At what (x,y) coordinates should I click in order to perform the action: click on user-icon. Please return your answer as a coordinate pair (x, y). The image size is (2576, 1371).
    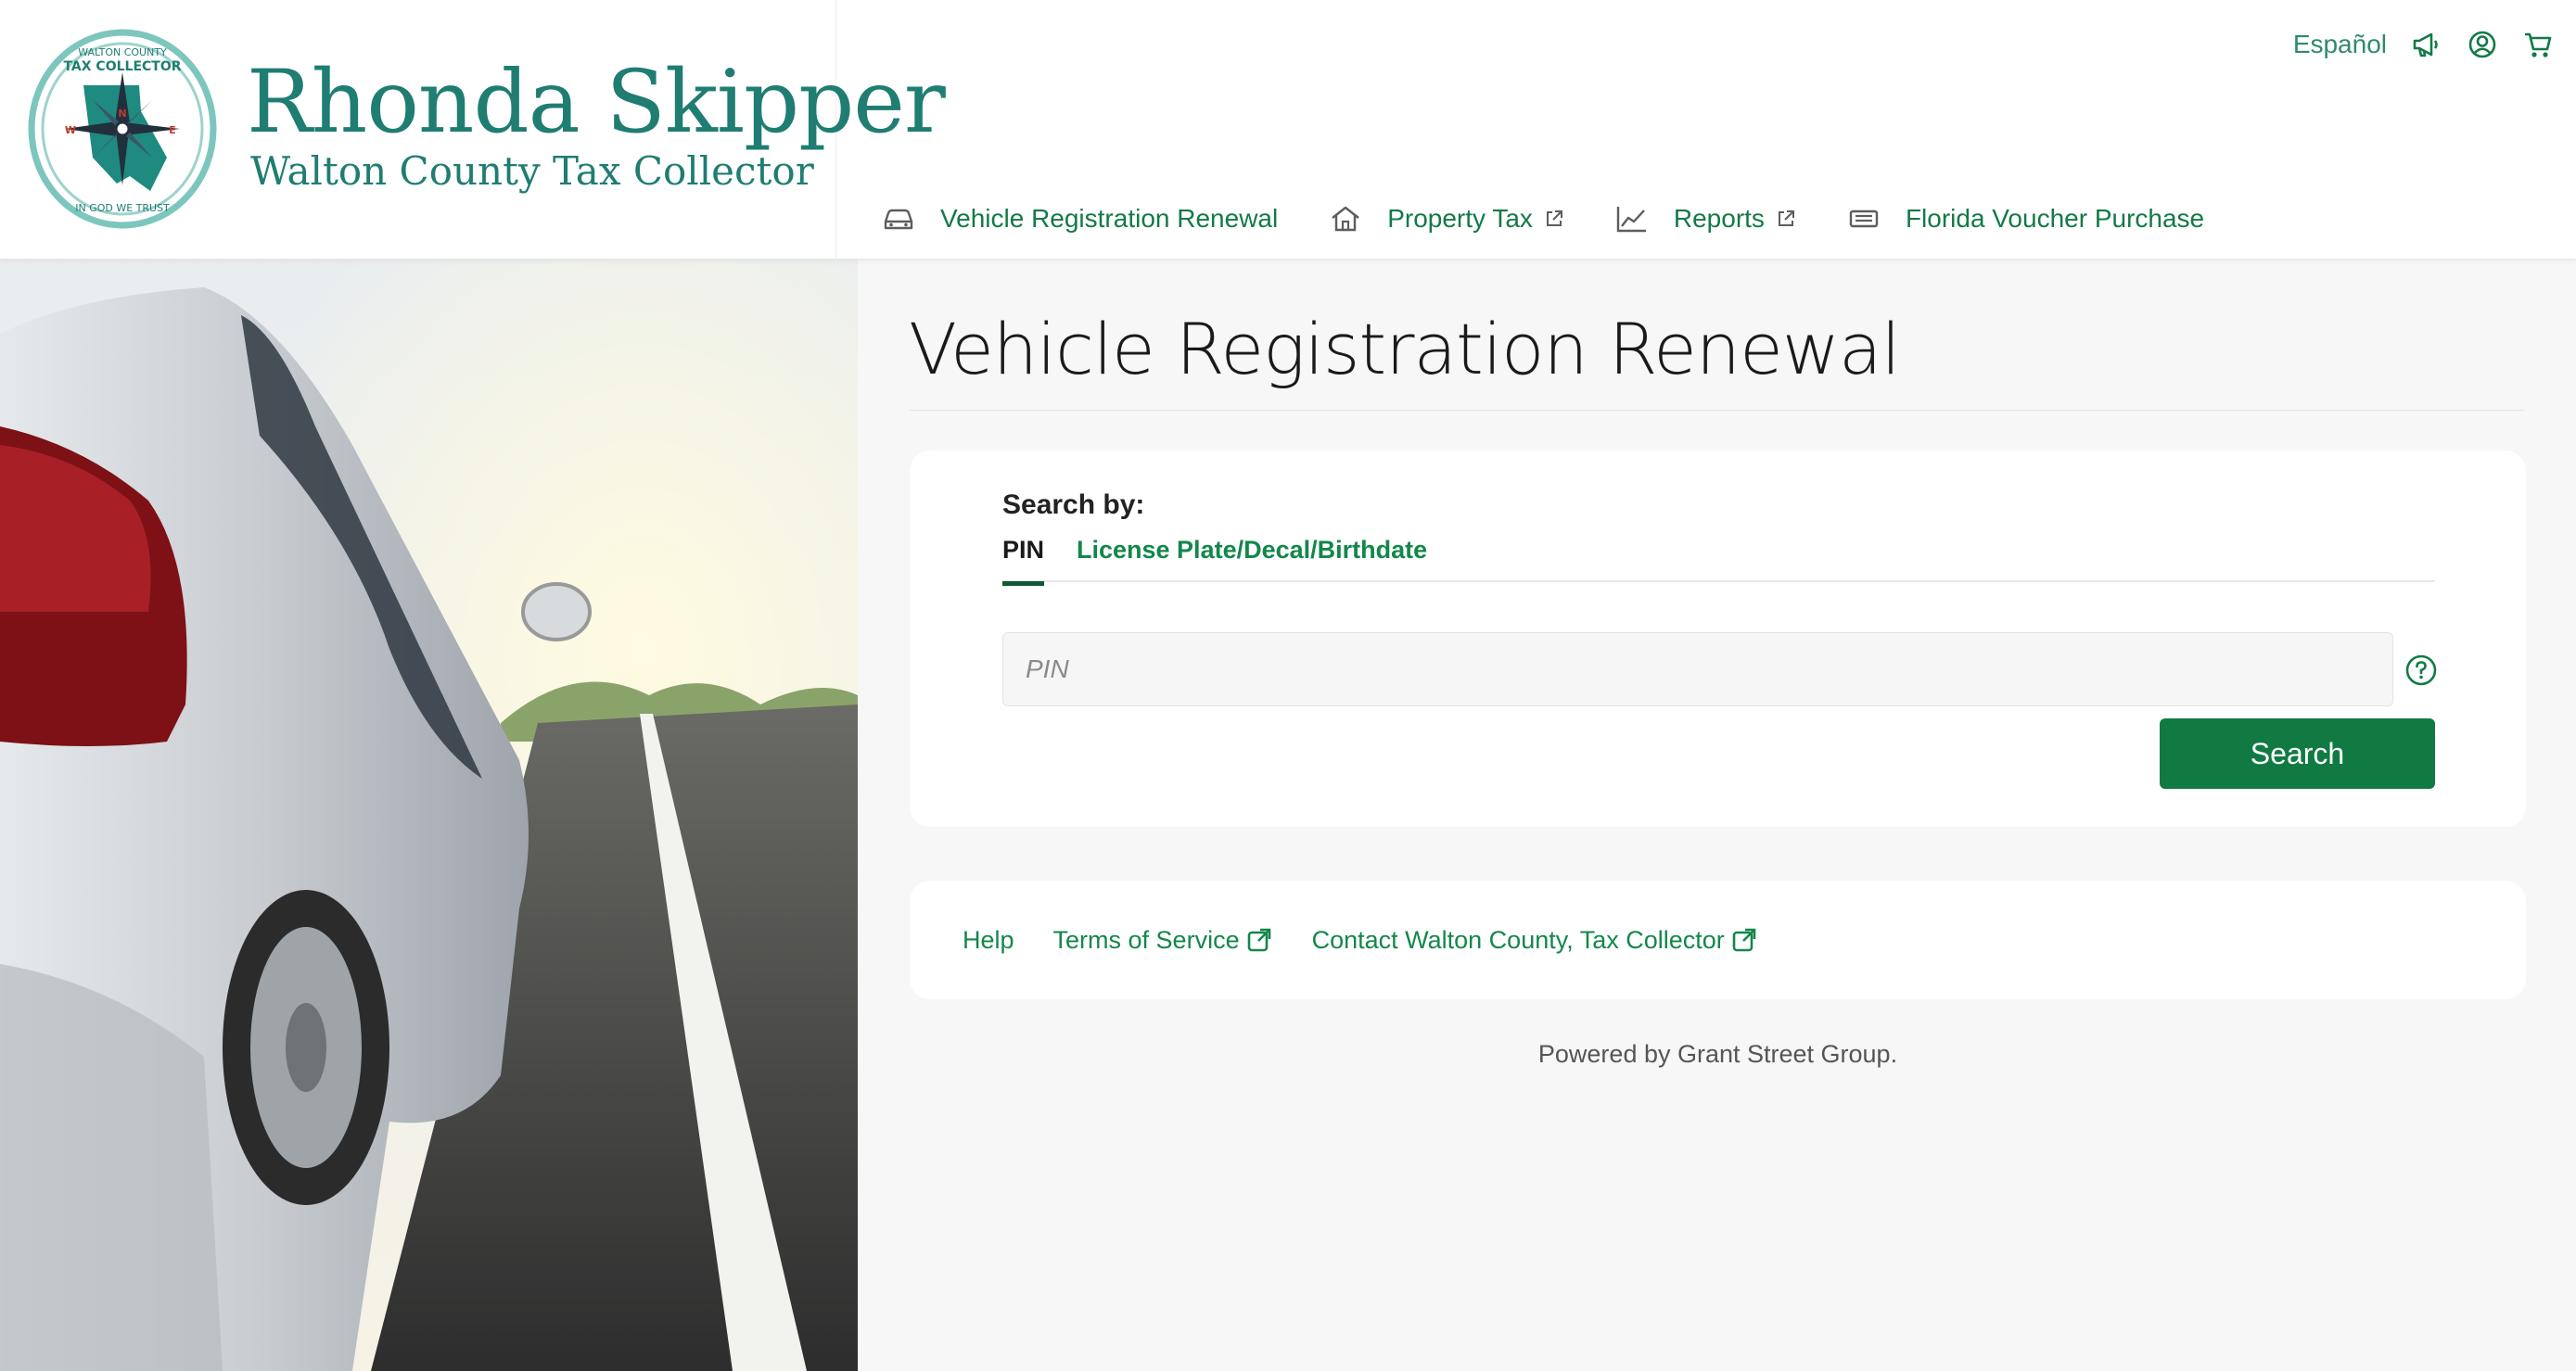
    Looking at the image, I should click on (2482, 44).